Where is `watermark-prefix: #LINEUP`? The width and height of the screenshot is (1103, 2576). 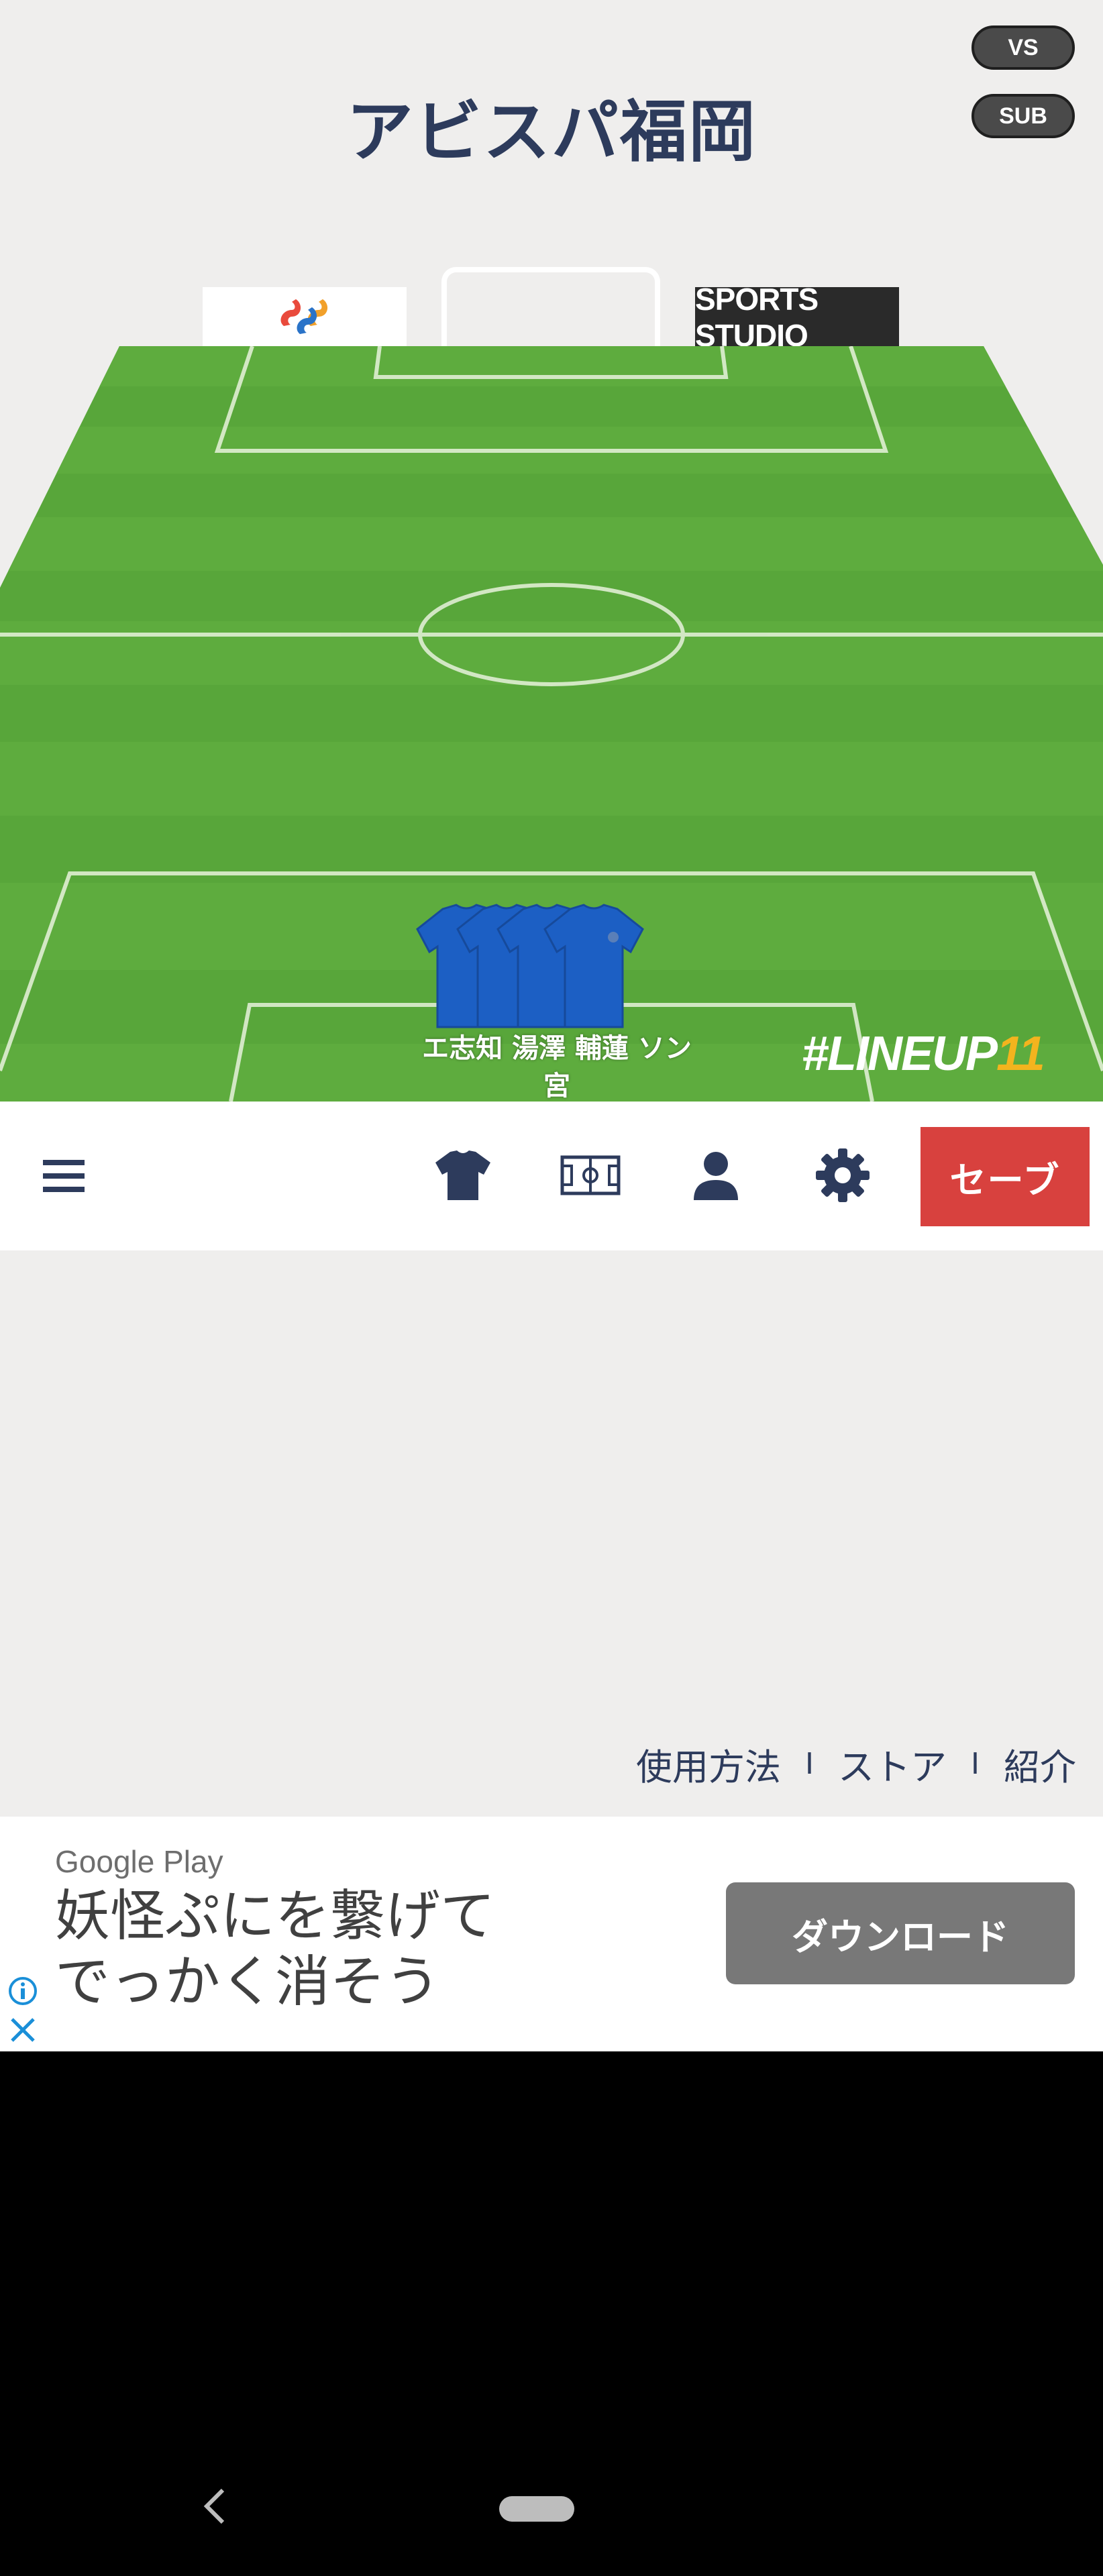 watermark-prefix: #LINEUP is located at coordinates (900, 1054).